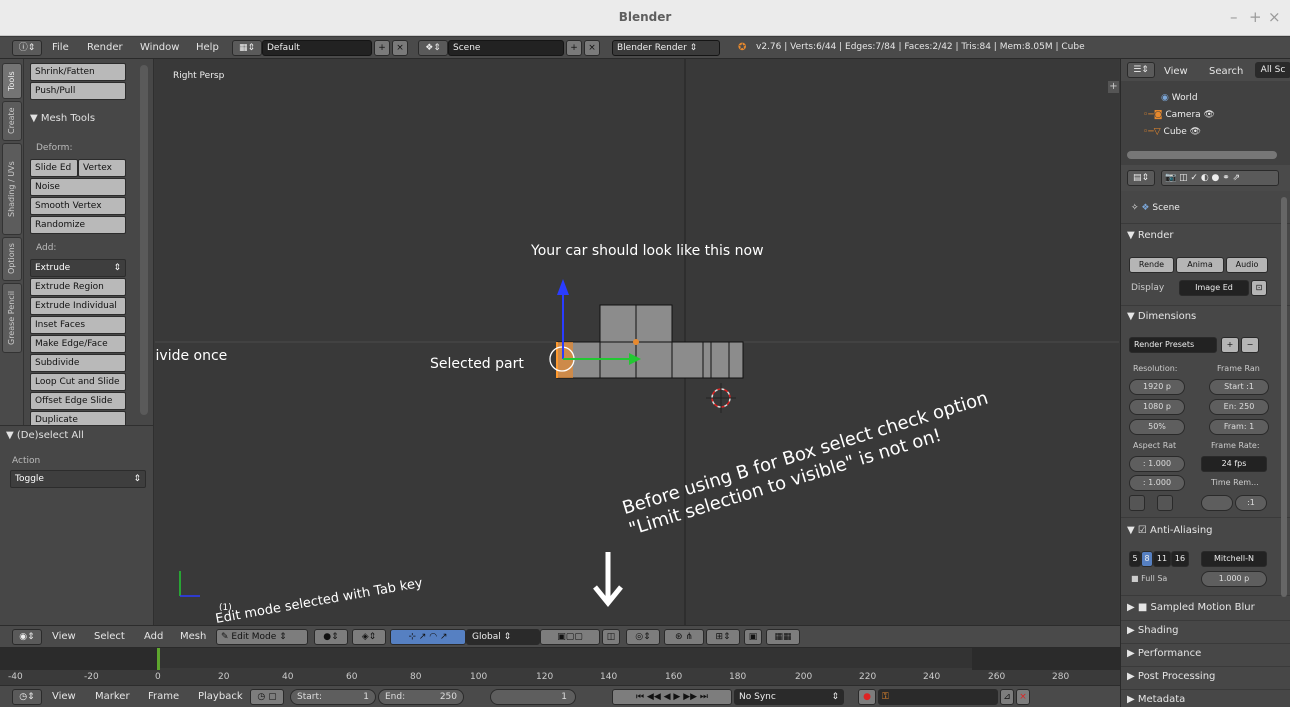  What do you see at coordinates (867, 697) in the screenshot?
I see `record-button: ●` at bounding box center [867, 697].